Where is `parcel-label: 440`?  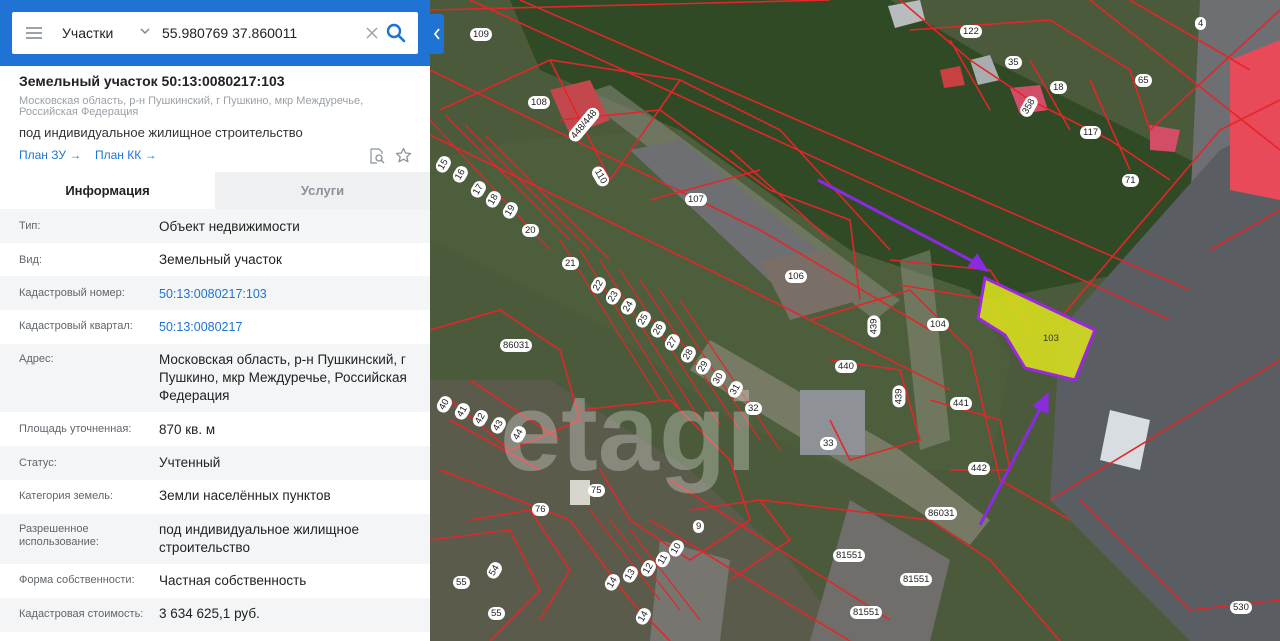 parcel-label: 440 is located at coordinates (846, 366).